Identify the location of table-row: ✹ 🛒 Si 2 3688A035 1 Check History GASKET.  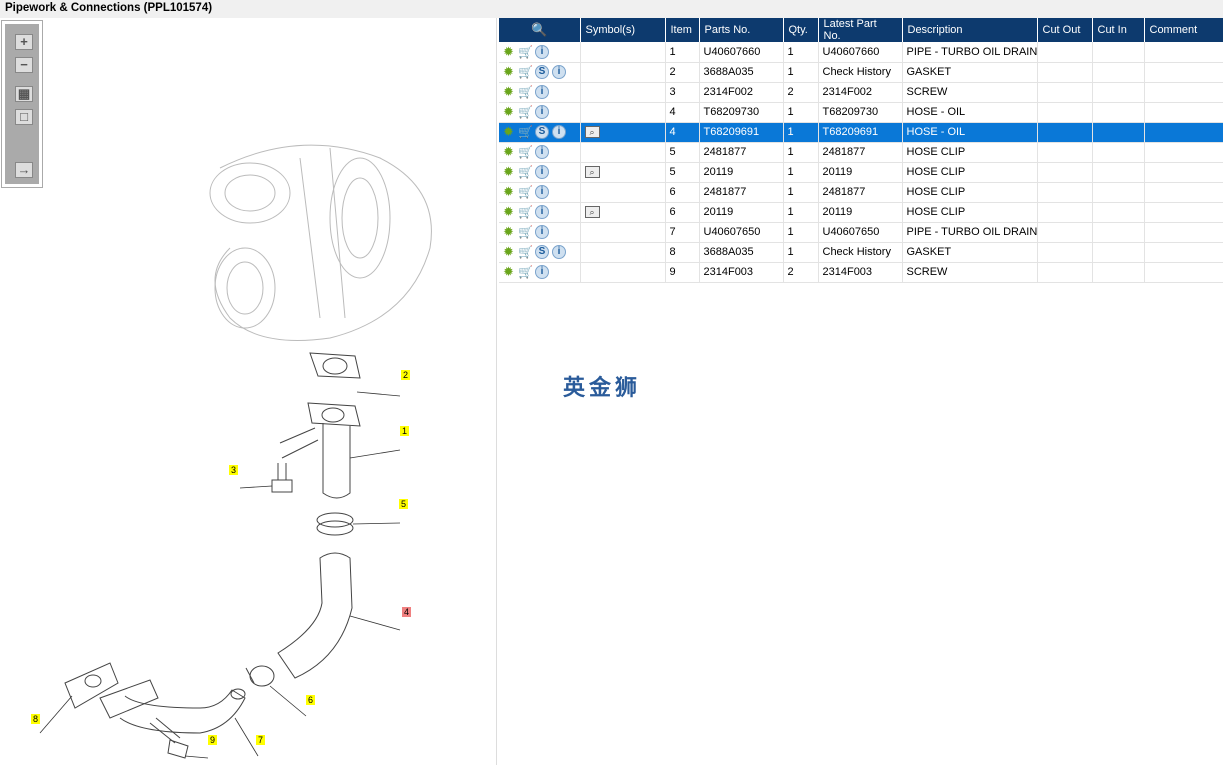
(861, 72).